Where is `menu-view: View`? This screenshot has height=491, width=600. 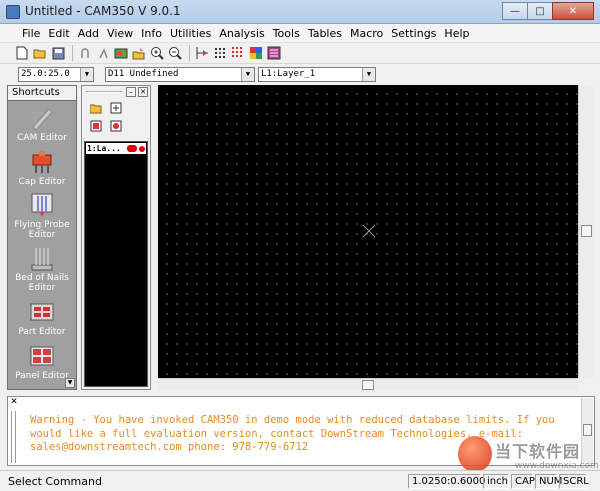 menu-view: View is located at coordinates (120, 33).